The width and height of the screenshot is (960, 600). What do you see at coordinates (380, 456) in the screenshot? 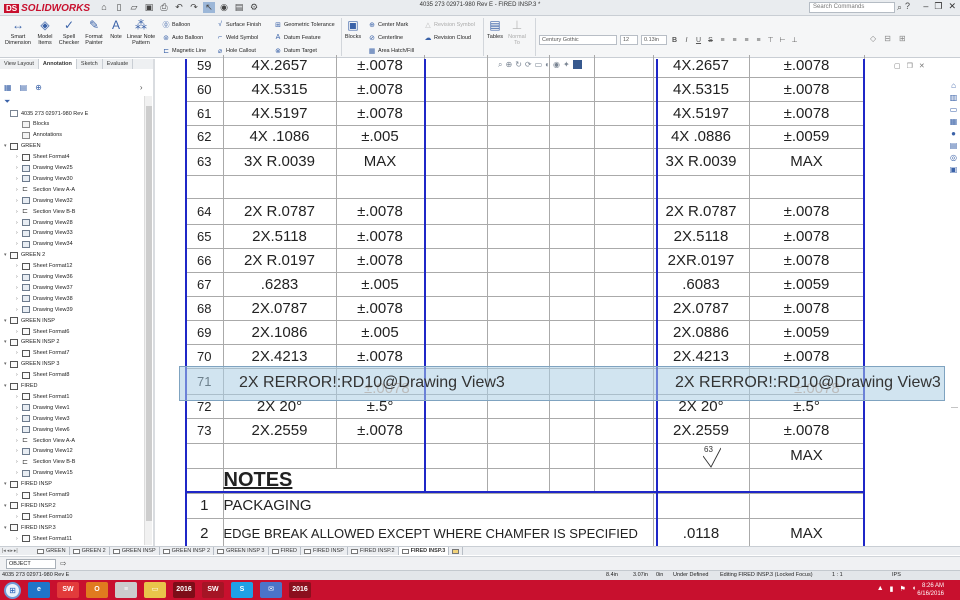
I see `tolerance-cell` at bounding box center [380, 456].